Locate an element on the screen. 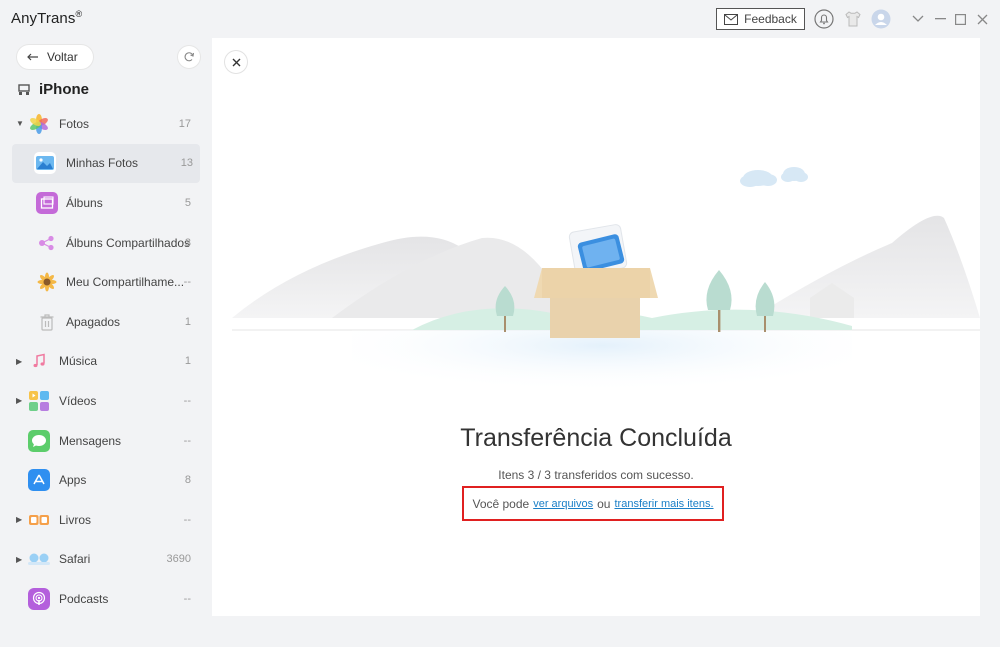  safari-icon is located at coordinates (39, 559).